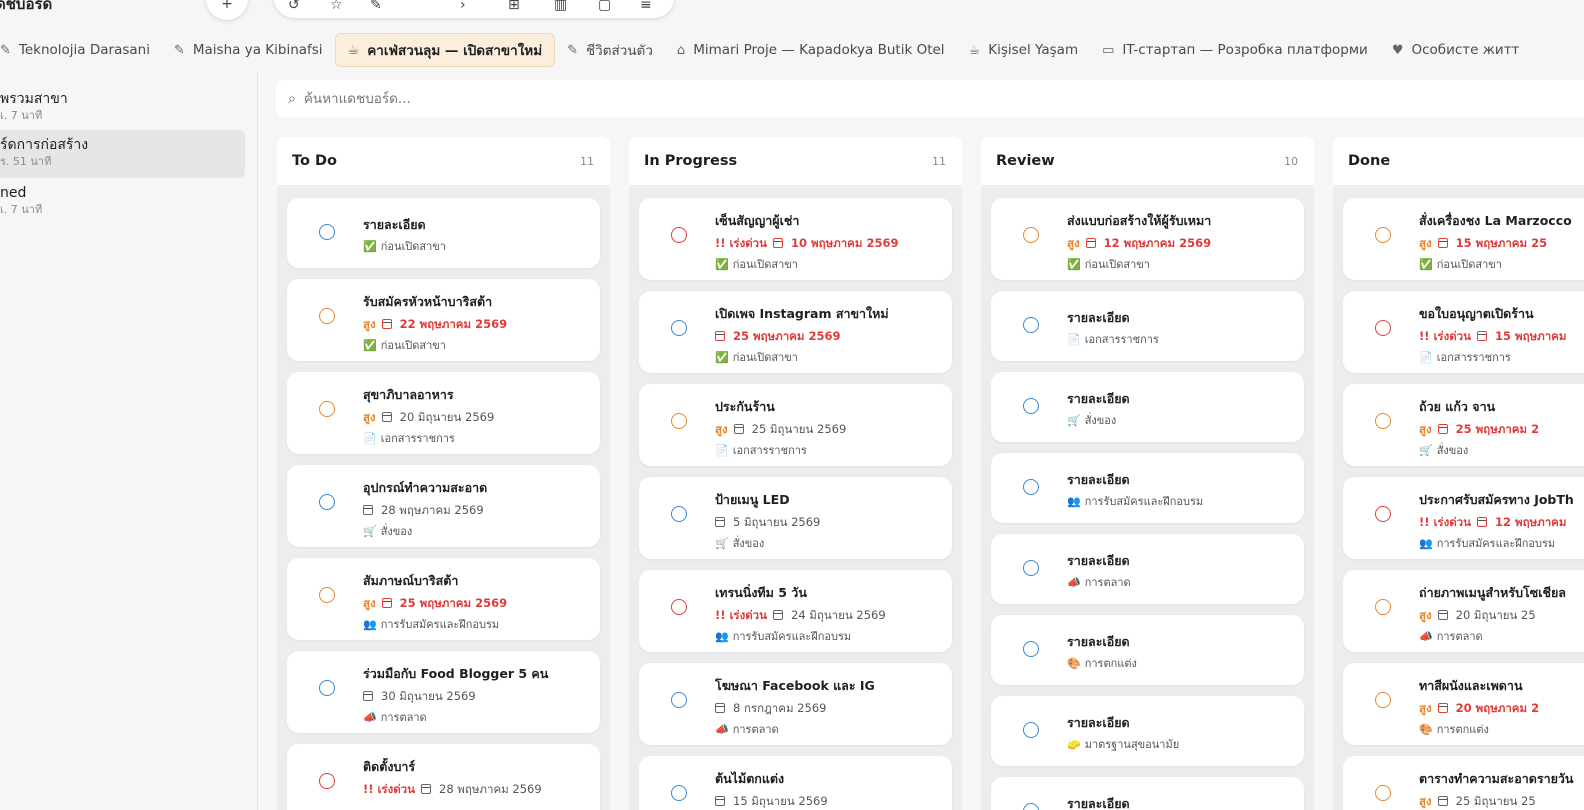 The height and width of the screenshot is (810, 1584). What do you see at coordinates (603, 98) in the screenshot?
I see `search-input` at bounding box center [603, 98].